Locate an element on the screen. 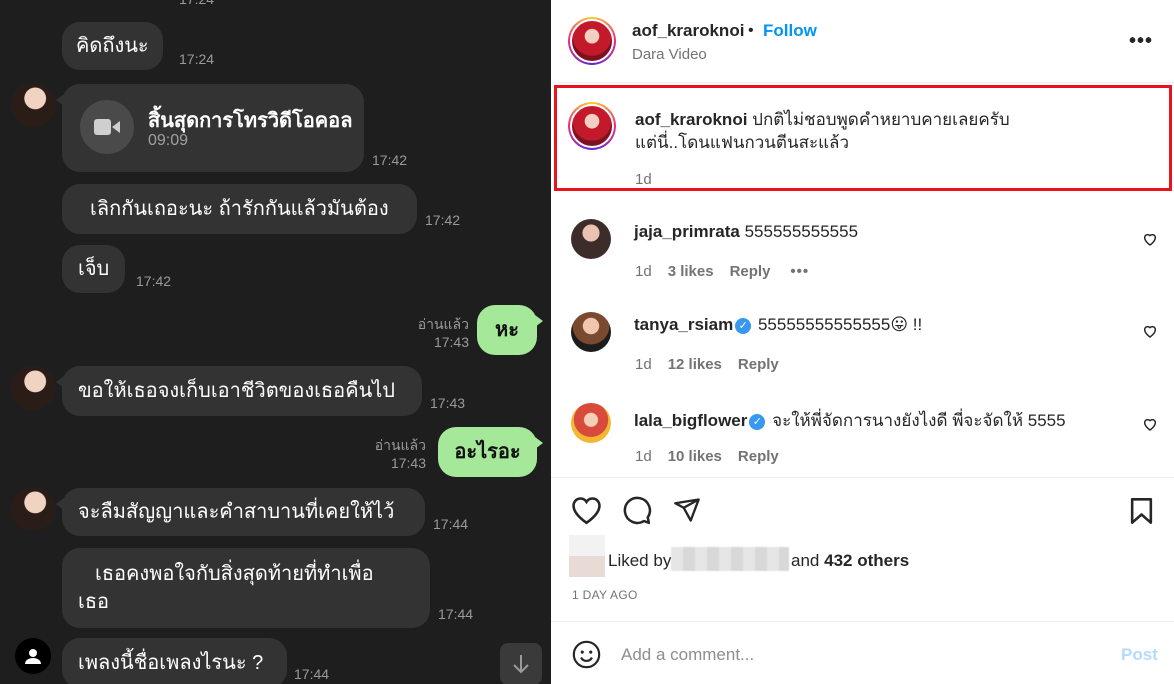 Image resolution: width=1174 pixels, height=684 pixels. message-text: เลิกกันเถอะนะ ถ้ารักกันแล้วมันต้อง is located at coordinates (239, 209).